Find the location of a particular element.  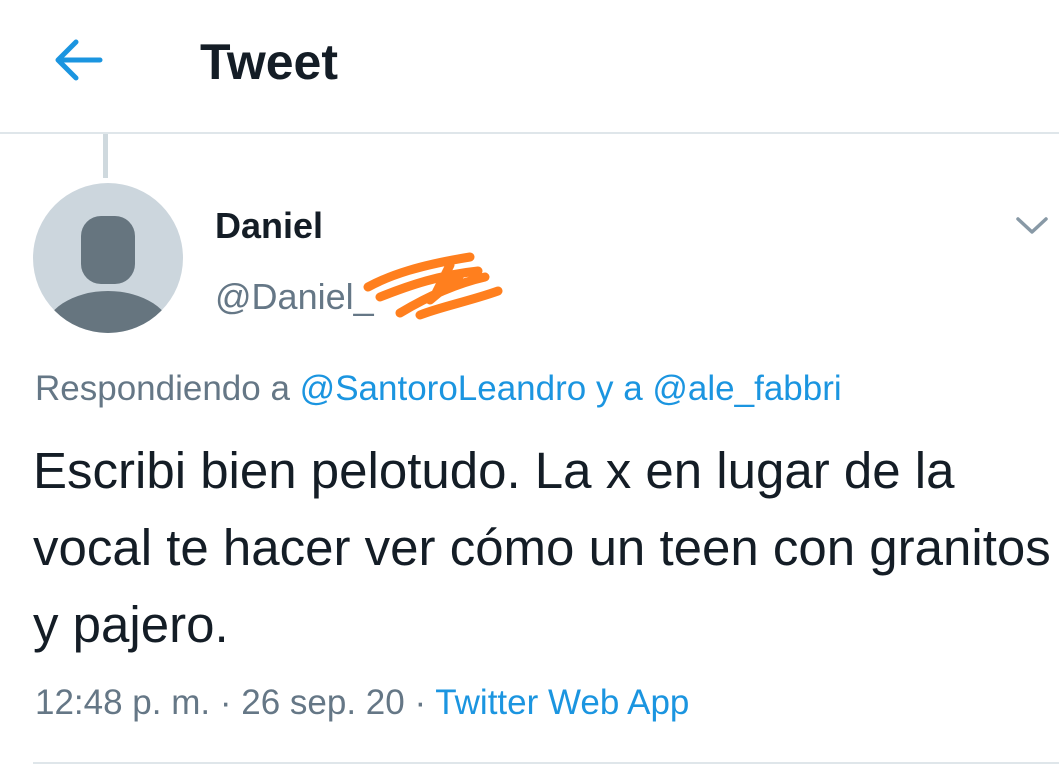

divider is located at coordinates (546, 763).